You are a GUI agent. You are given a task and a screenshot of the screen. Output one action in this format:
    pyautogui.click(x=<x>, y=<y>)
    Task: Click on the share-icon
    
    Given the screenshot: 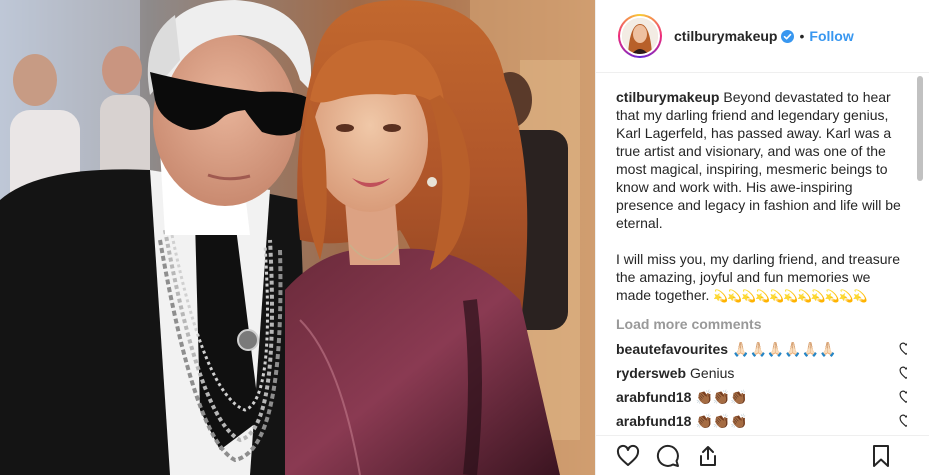 What is the action you would take?
    pyautogui.click(x=708, y=456)
    